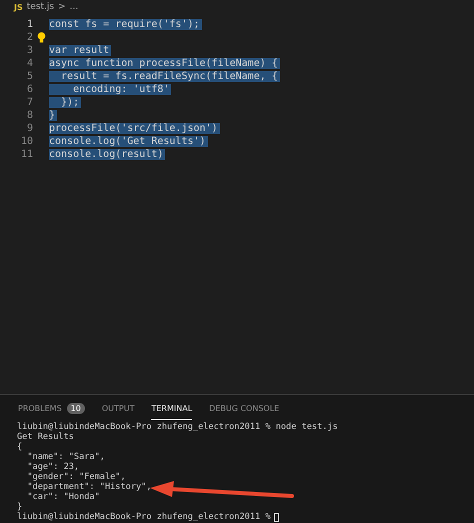 This screenshot has height=523, width=474. Describe the element at coordinates (29, 89) in the screenshot. I see `line-number: 6` at that location.